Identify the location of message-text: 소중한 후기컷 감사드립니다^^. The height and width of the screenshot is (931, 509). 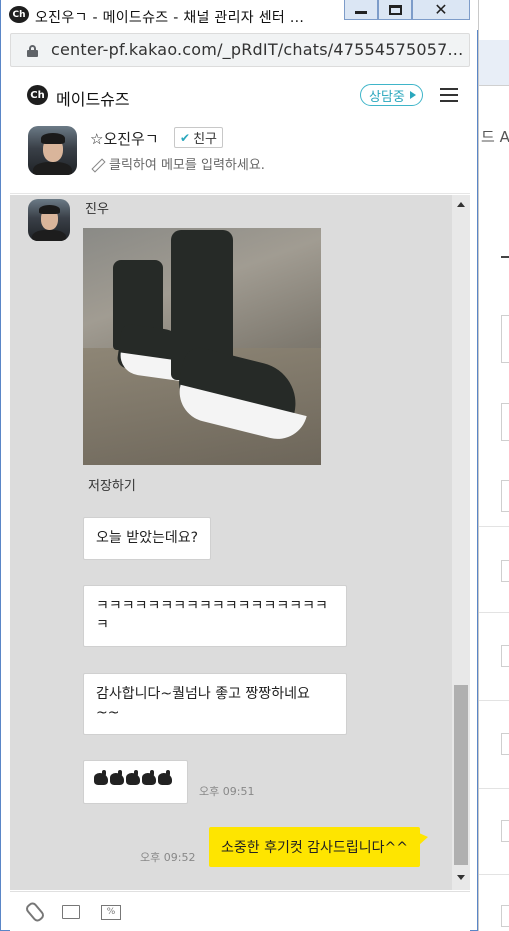
(314, 848).